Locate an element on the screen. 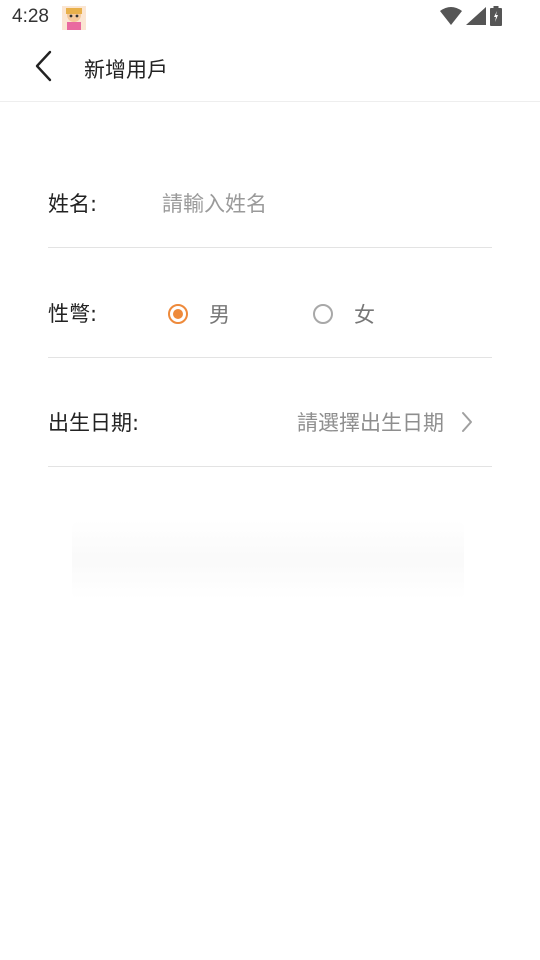  gender-row: 性彆: 男 女 is located at coordinates (270, 302).